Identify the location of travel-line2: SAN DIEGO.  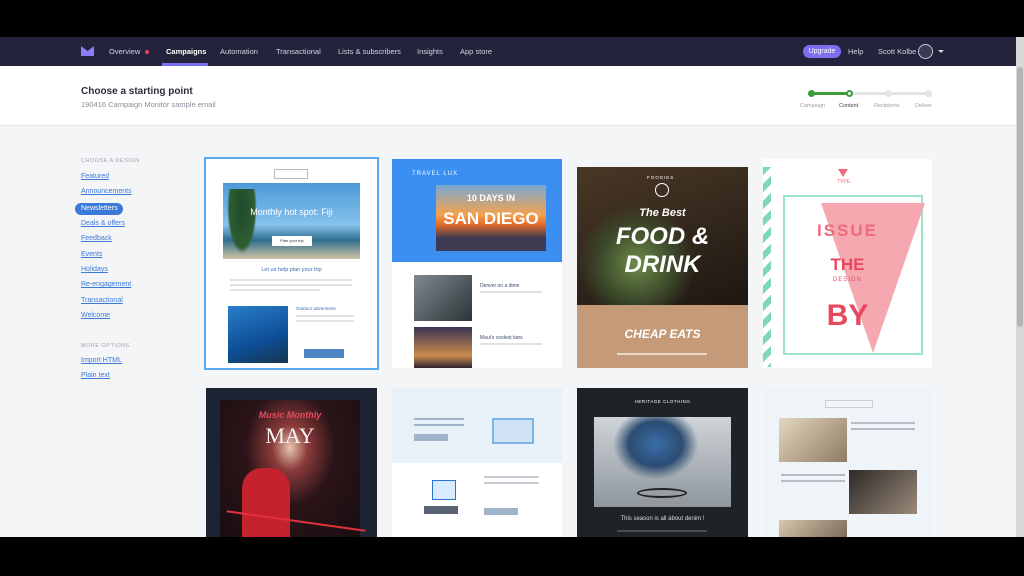
(491, 218).